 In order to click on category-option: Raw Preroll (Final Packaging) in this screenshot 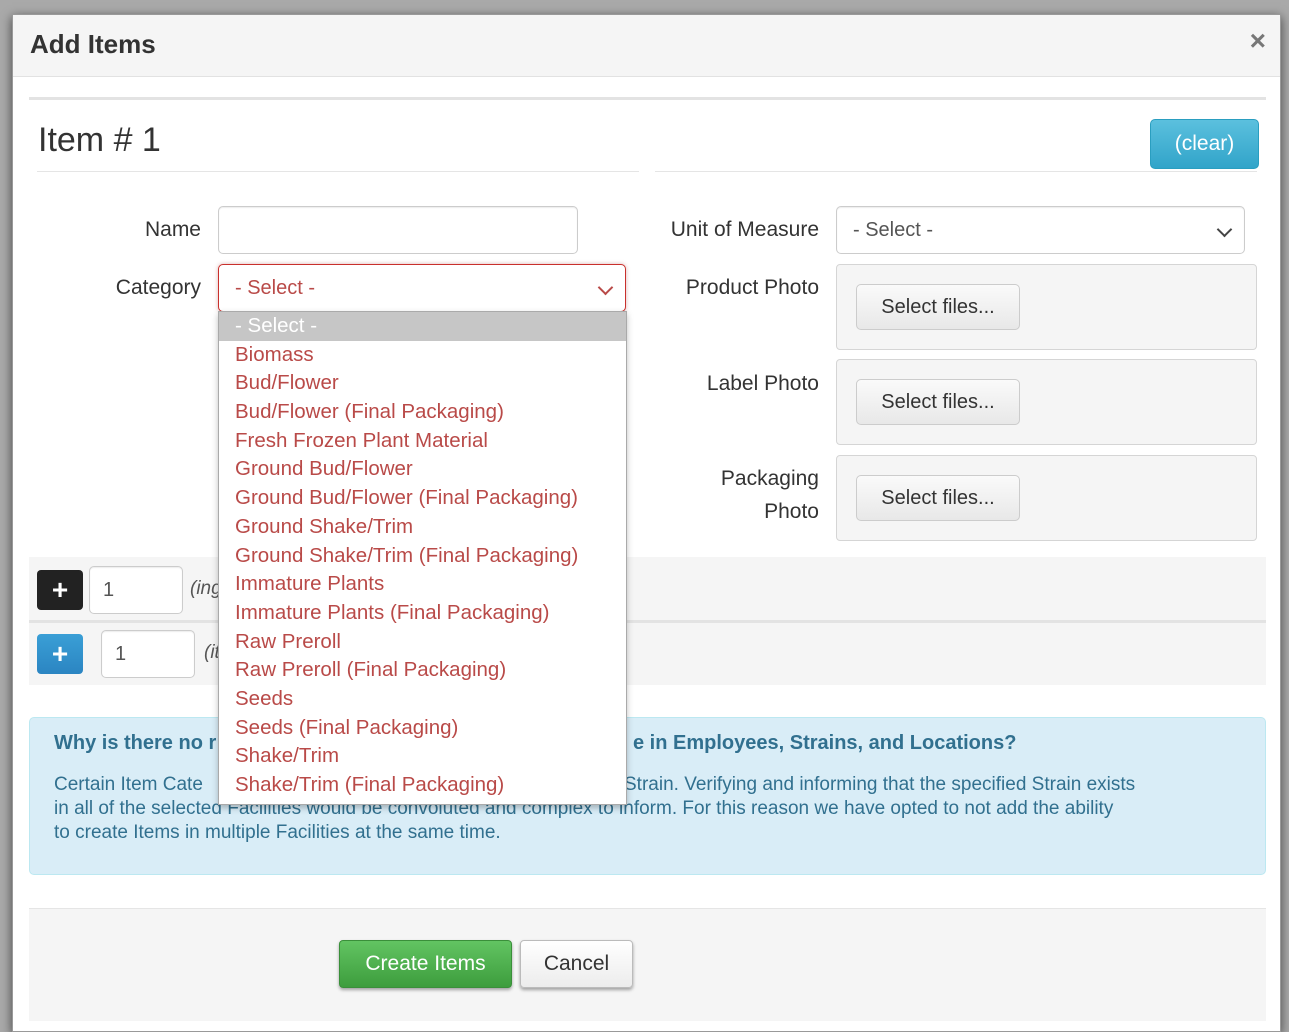, I will do `click(422, 670)`.